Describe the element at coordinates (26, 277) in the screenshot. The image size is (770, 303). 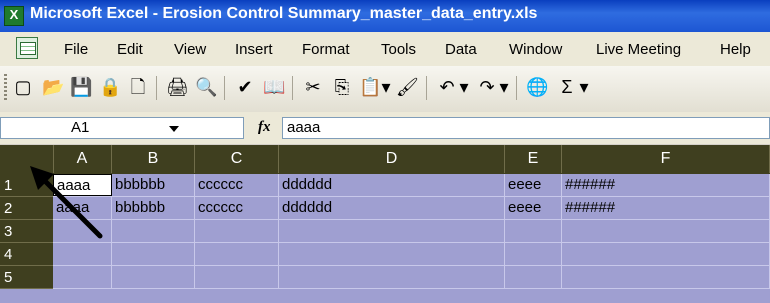
I see `row-header: 5` at that location.